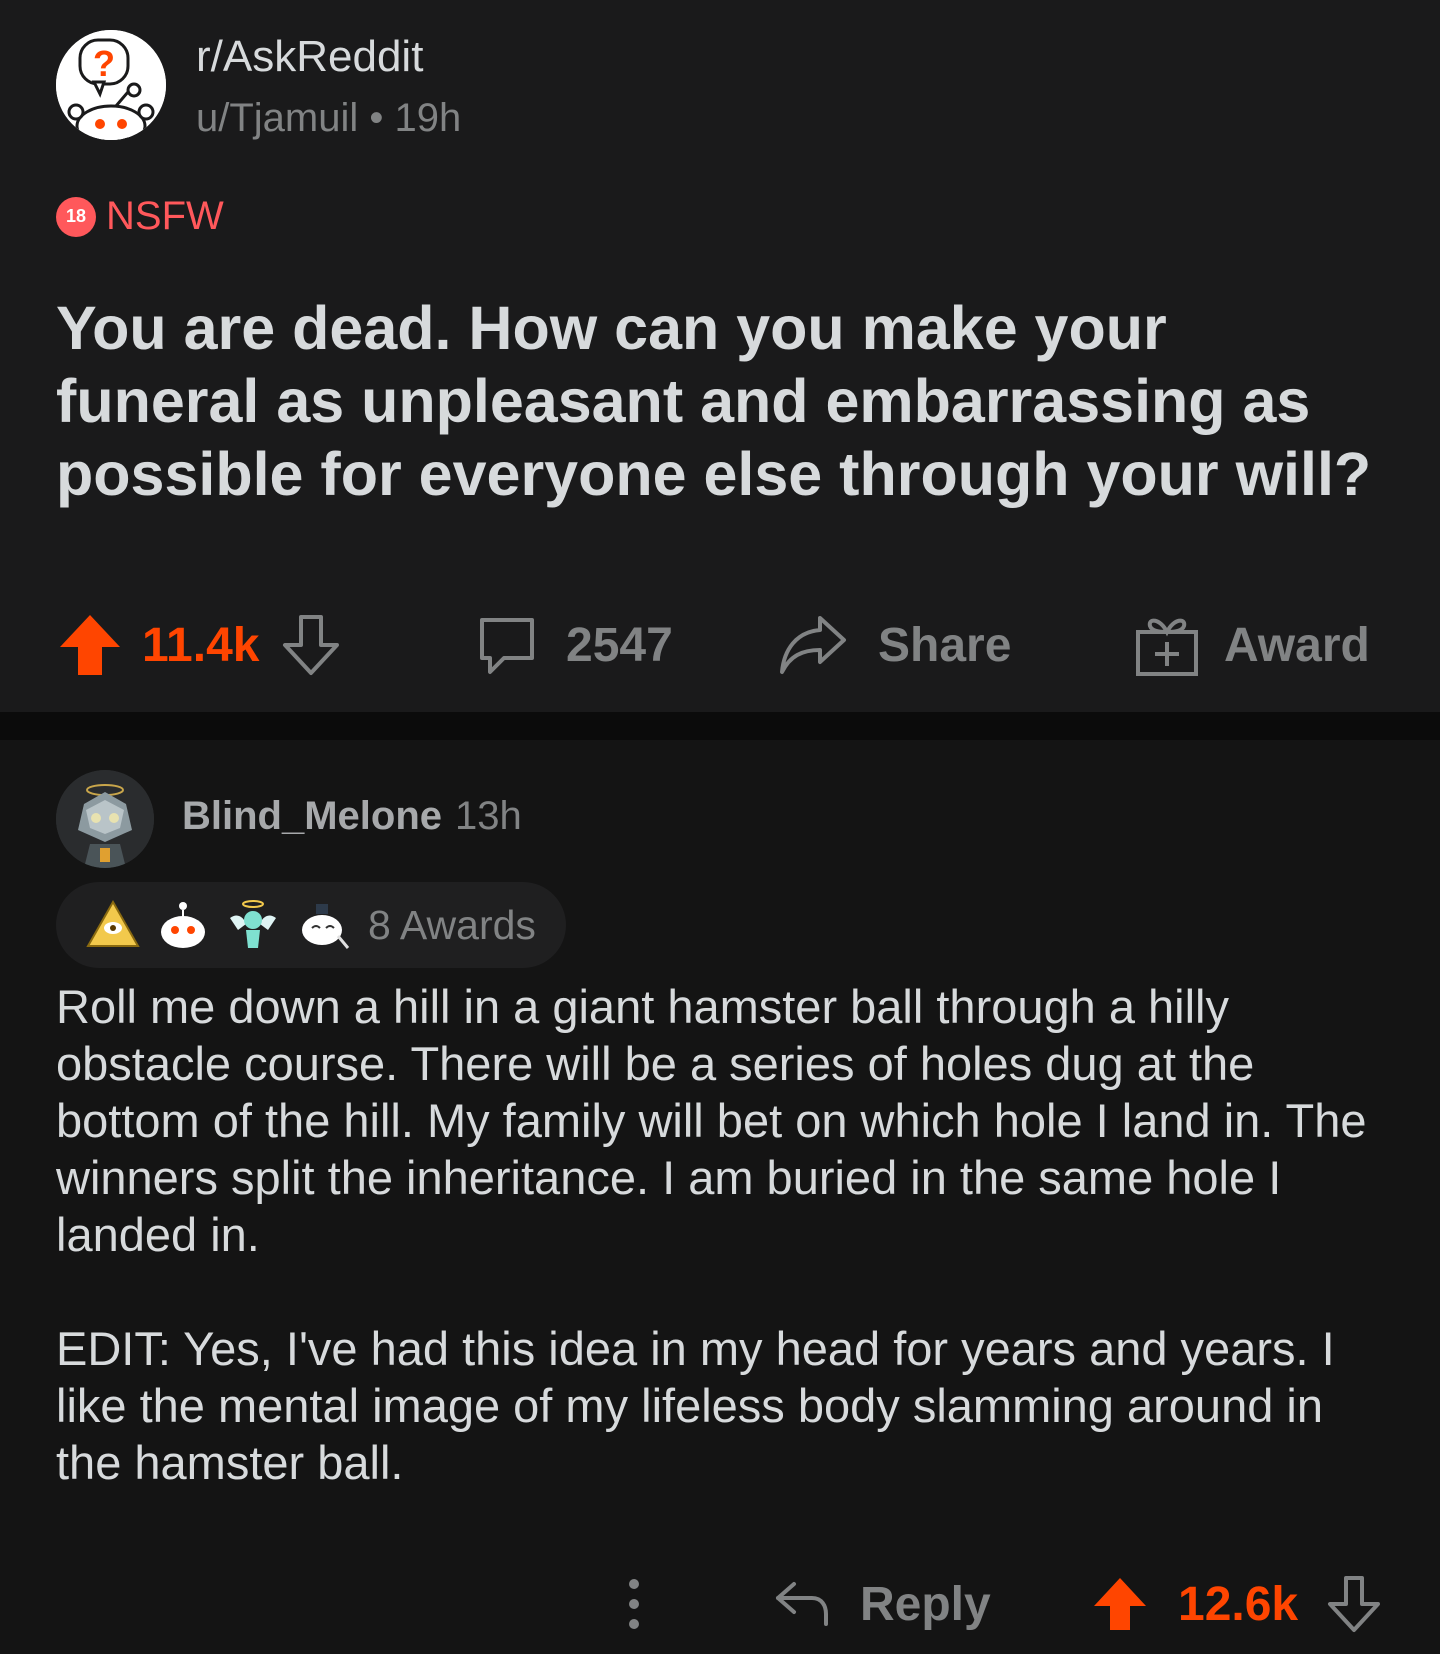 Image resolution: width=1440 pixels, height=1654 pixels. I want to click on snoo-avatar-icon, so click(105, 819).